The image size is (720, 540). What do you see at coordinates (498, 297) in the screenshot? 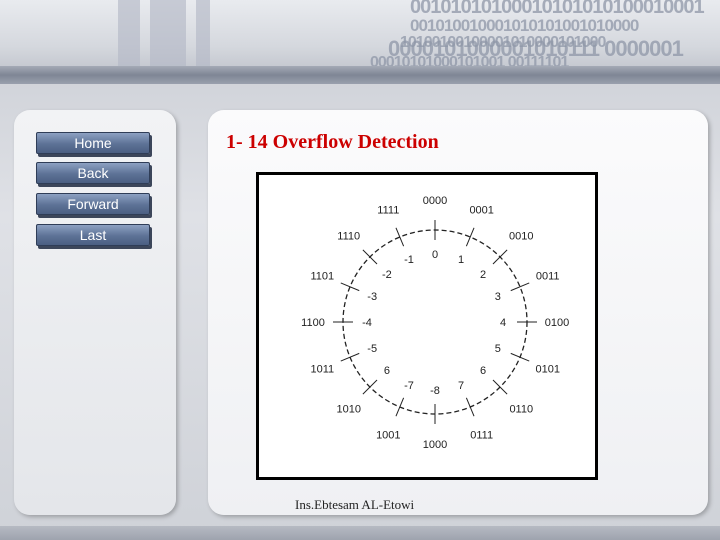
I see `signed-label: 3` at bounding box center [498, 297].